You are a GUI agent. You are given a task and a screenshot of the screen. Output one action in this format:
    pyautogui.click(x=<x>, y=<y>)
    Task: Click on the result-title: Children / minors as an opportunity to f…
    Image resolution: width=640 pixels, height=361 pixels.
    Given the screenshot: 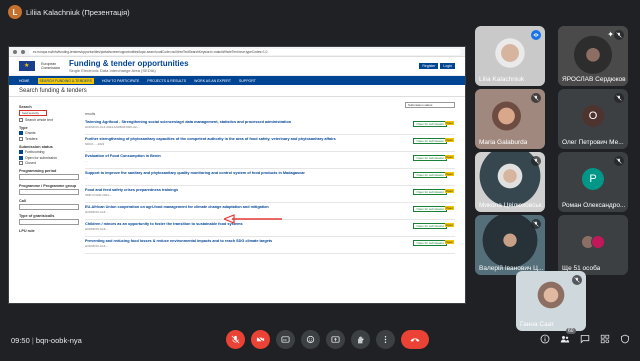 What is the action you would take?
    pyautogui.click(x=164, y=224)
    